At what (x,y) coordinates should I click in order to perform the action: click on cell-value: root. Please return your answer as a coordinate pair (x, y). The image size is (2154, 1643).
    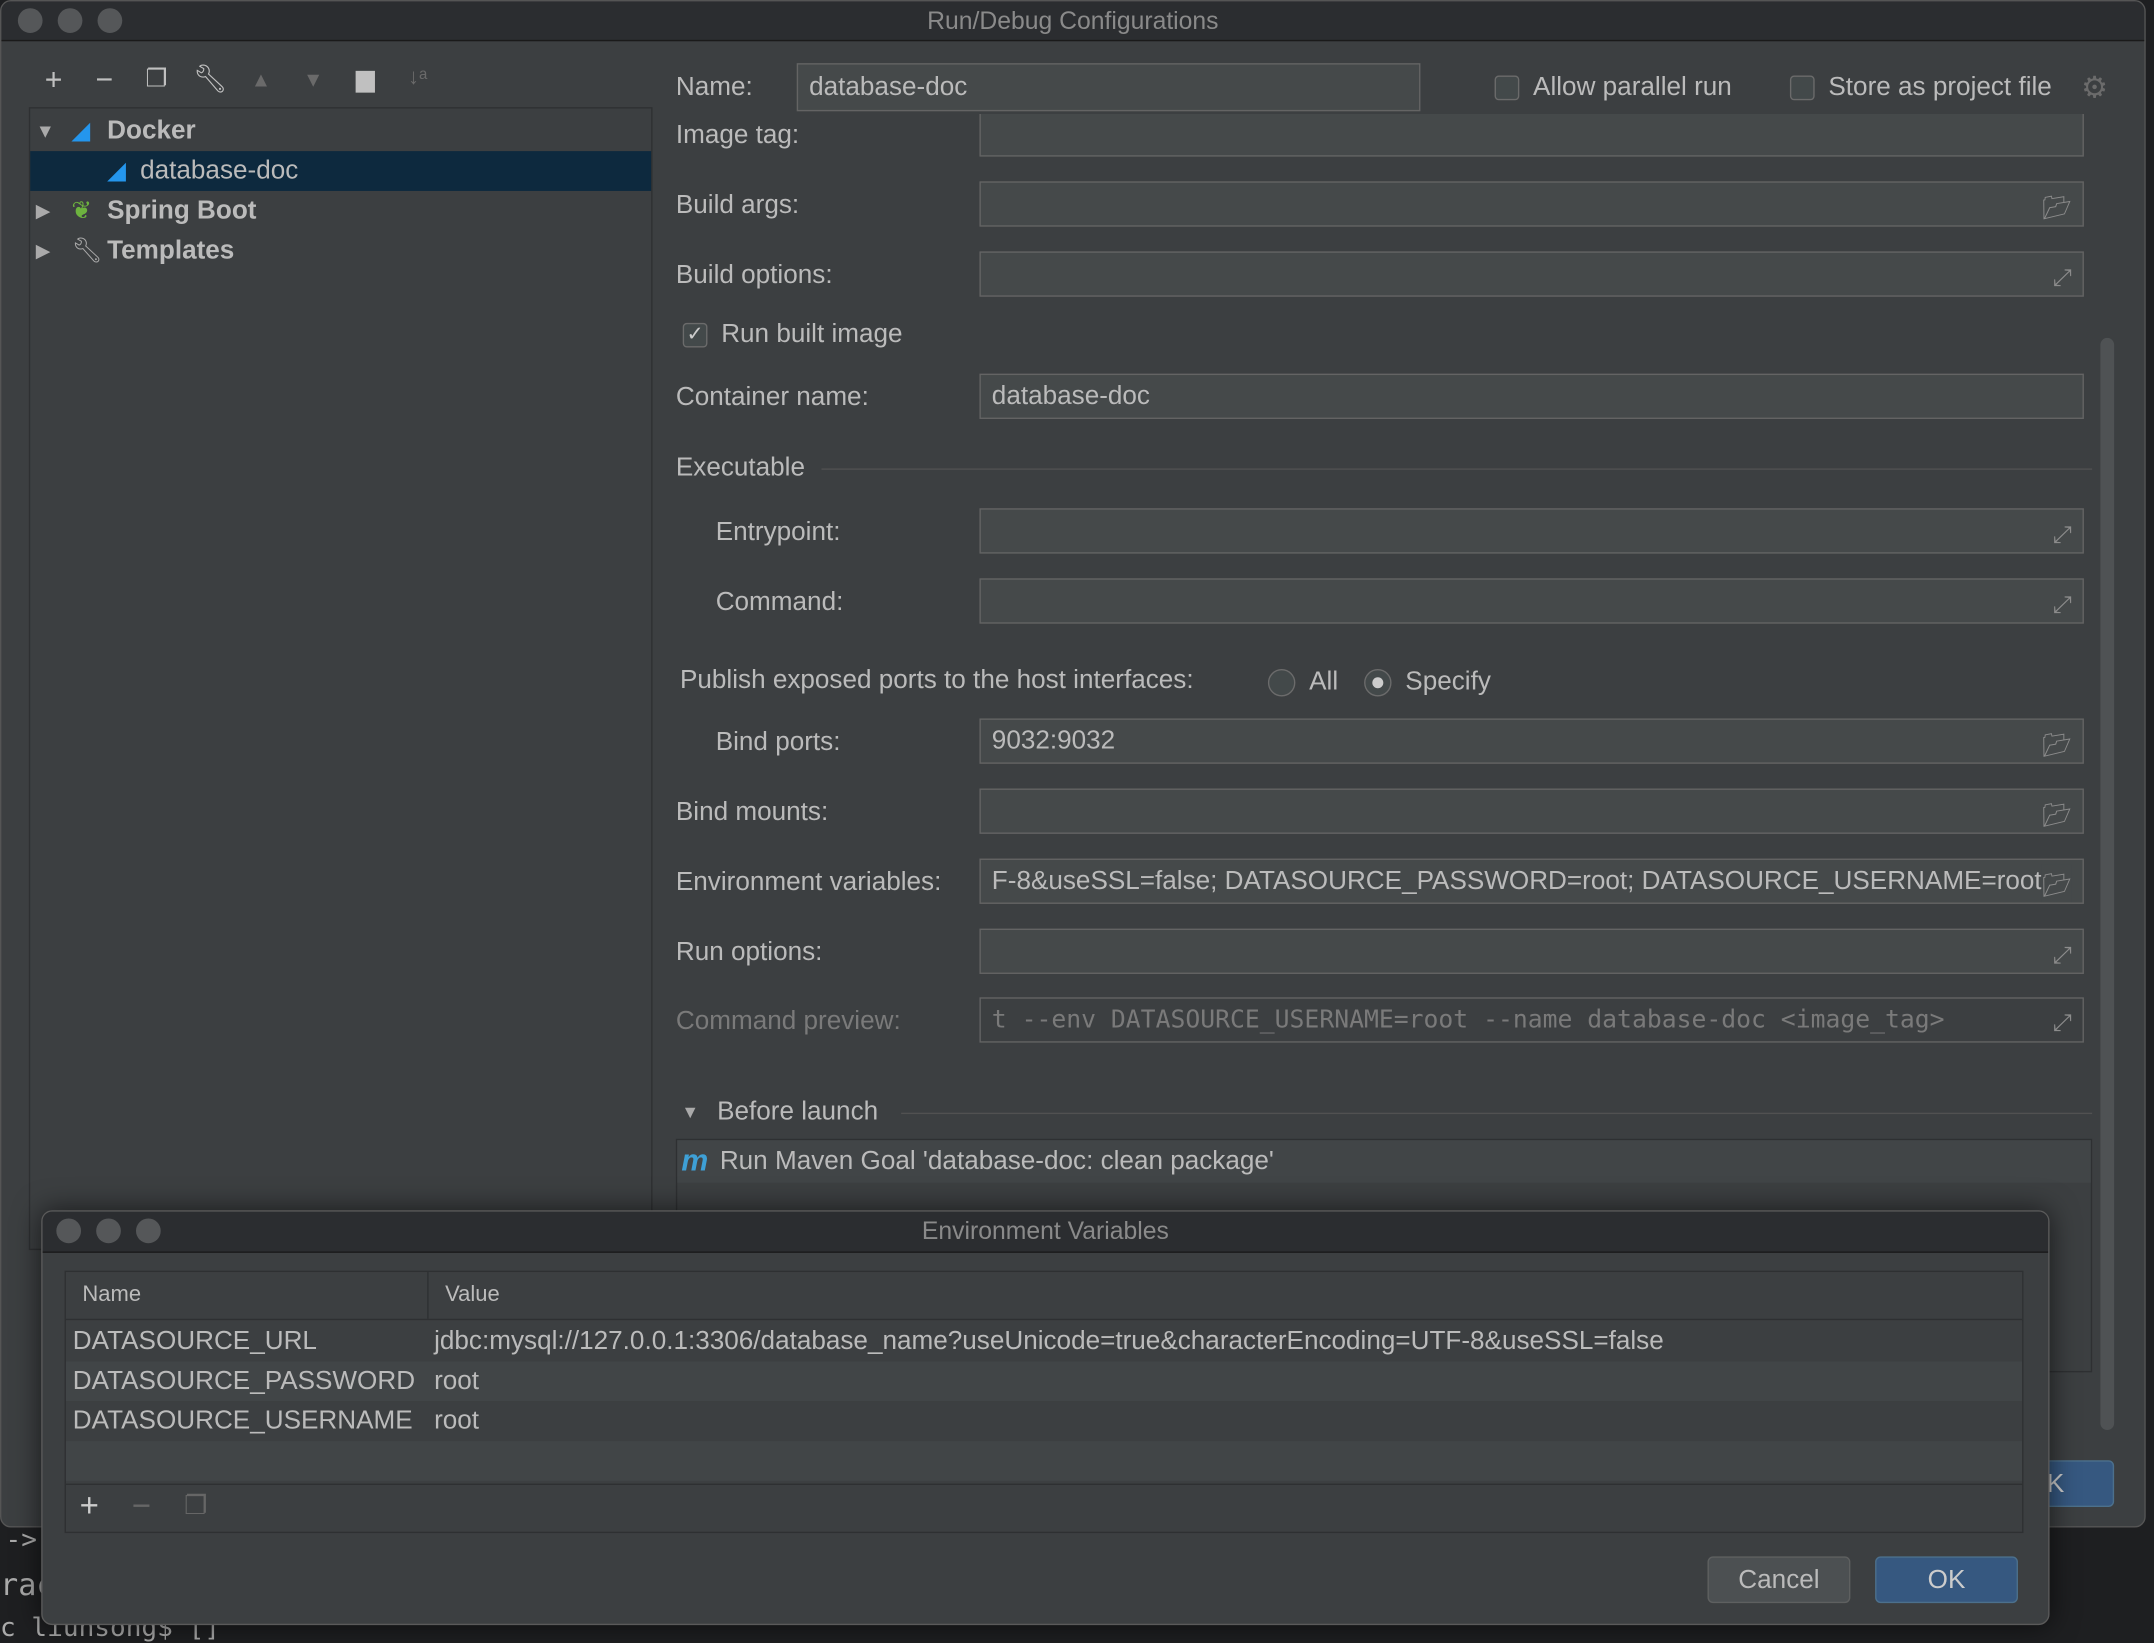
    Looking at the image, I should click on (457, 1421).